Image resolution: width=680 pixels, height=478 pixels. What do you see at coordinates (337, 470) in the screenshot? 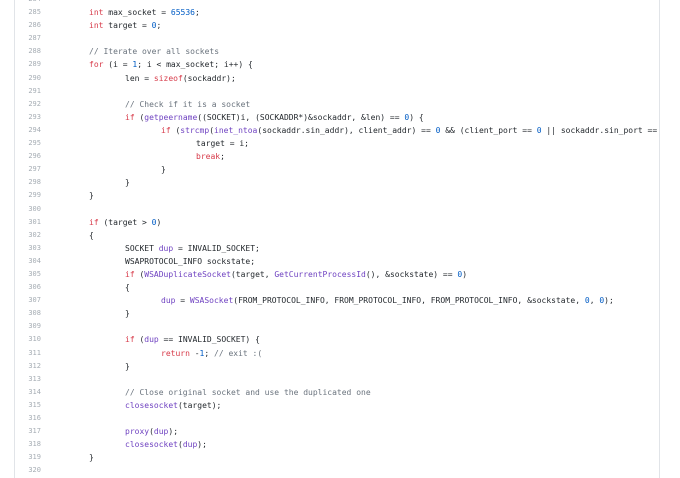
I see `code-line: 320` at bounding box center [337, 470].